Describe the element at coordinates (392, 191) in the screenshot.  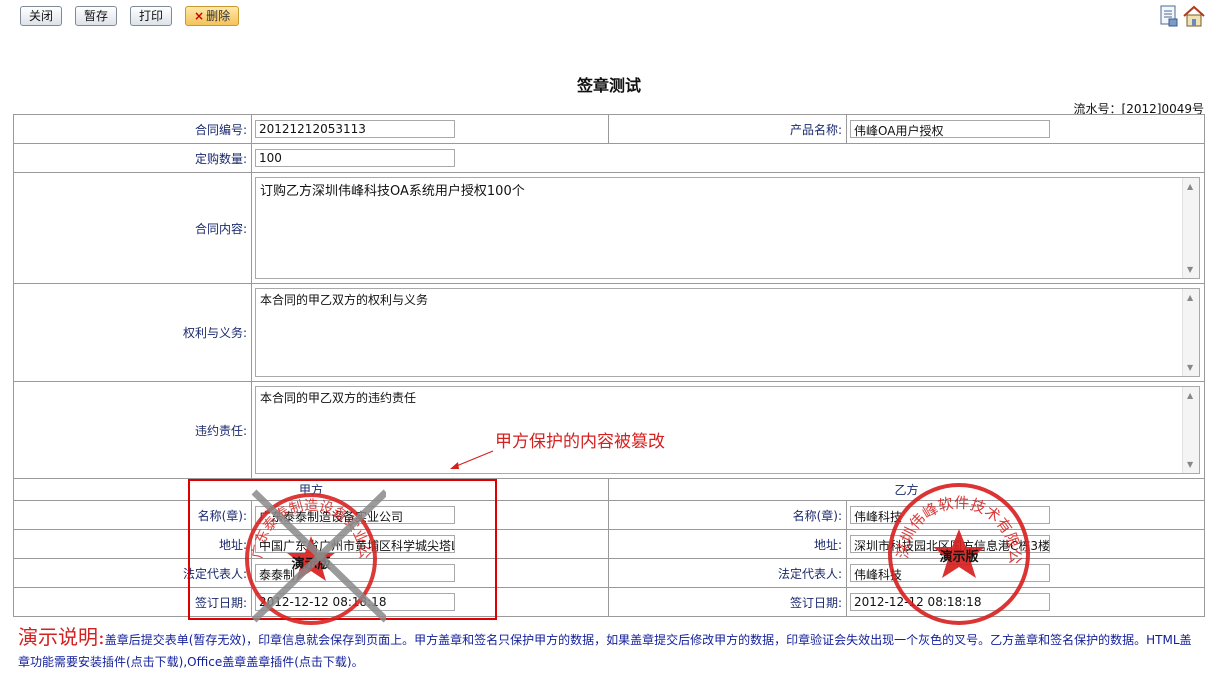
I see `content-text: 订购乙方深圳伟峰科技OA系统用户授权100个` at that location.